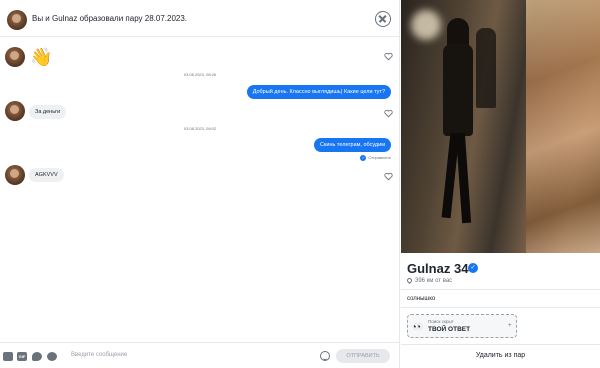 This screenshot has height=368, width=600. I want to click on match-title: Вы и Gulnaz образовали пару 28.07.2023., so click(110, 18).